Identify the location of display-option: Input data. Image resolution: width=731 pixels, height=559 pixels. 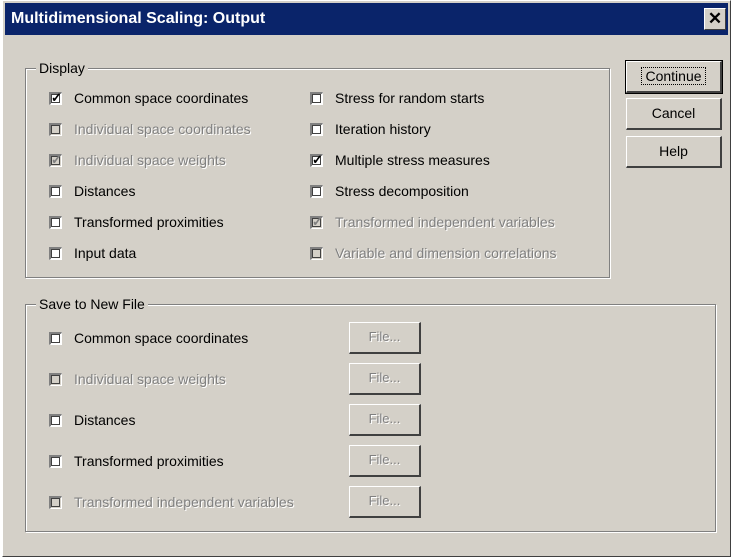
(92, 253).